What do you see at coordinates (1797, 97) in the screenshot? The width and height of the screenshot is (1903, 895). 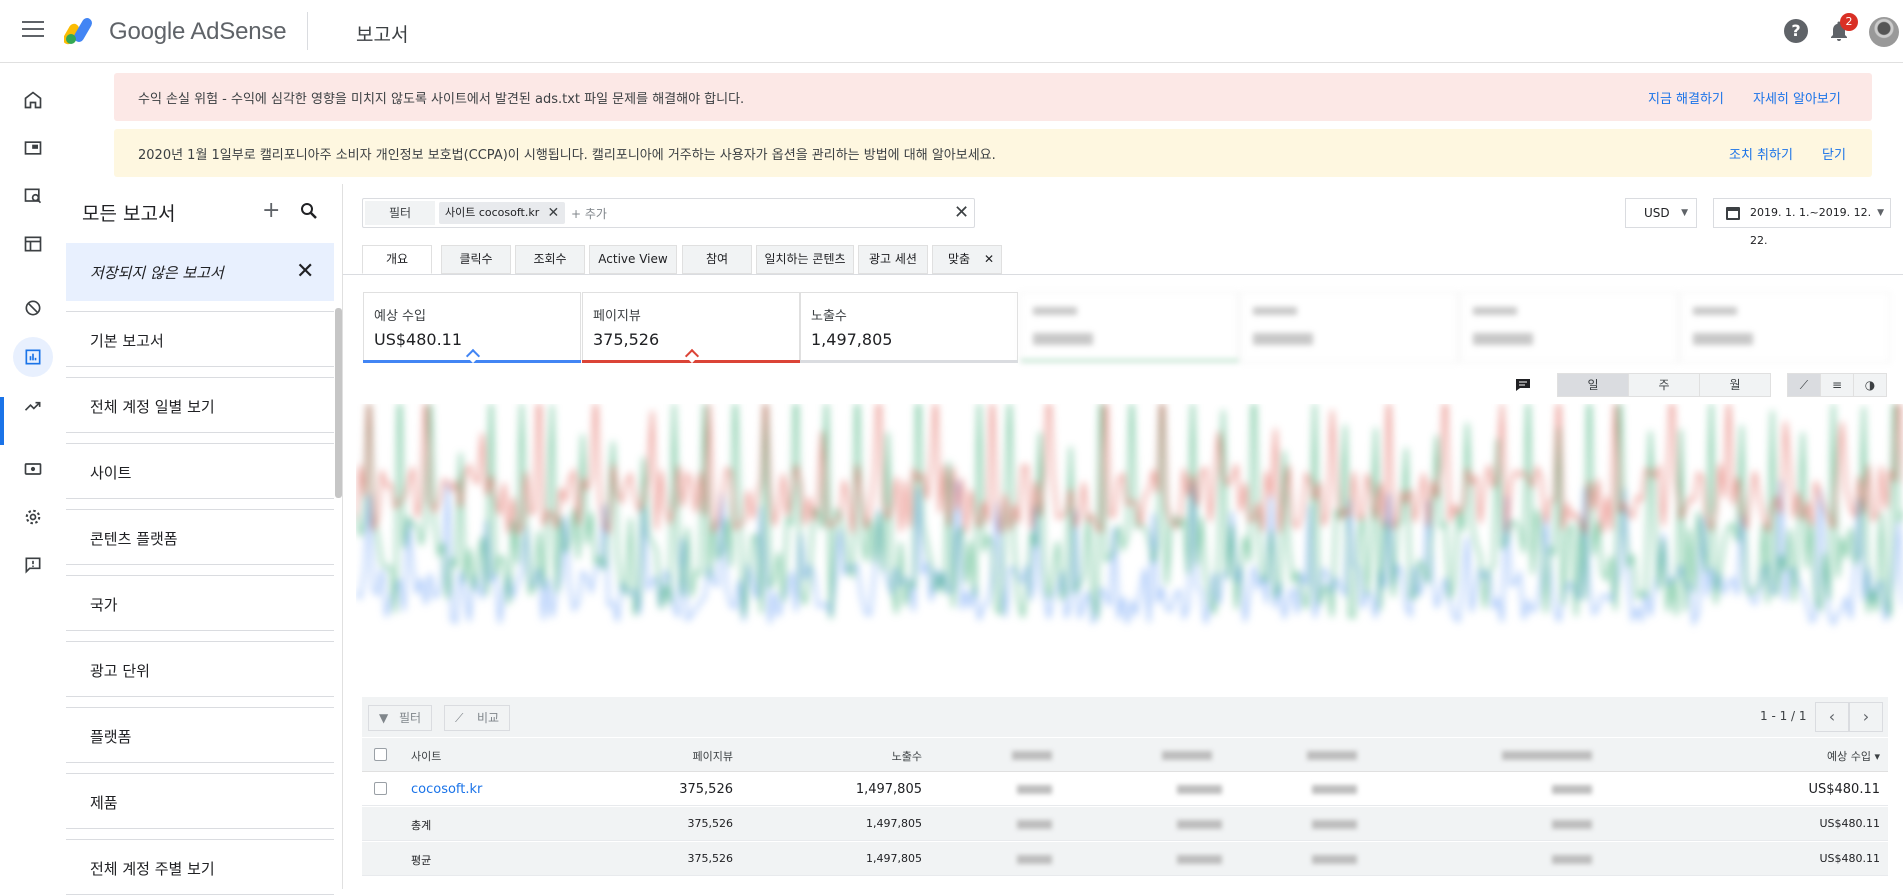 I see `learn-more-link: 자세히 알아보기` at bounding box center [1797, 97].